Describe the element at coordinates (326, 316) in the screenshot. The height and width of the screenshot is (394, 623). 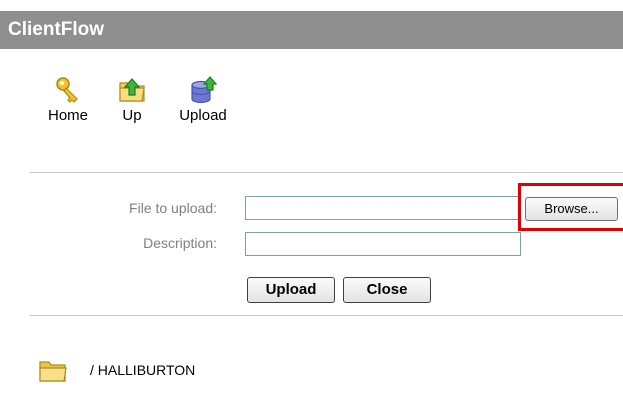
I see `bottom-divider` at that location.